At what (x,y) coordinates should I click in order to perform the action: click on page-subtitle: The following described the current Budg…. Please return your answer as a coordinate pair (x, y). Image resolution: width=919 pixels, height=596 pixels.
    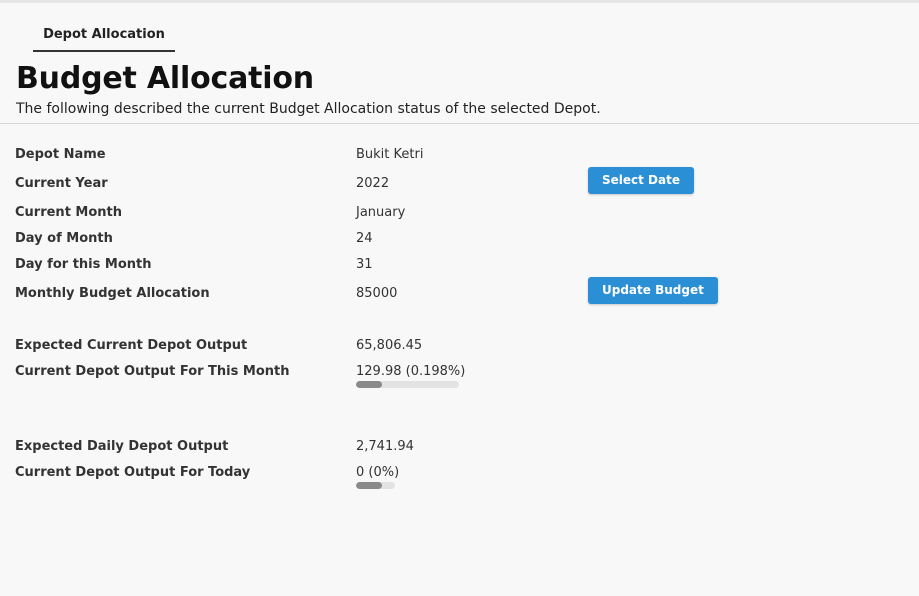
    Looking at the image, I should click on (308, 109).